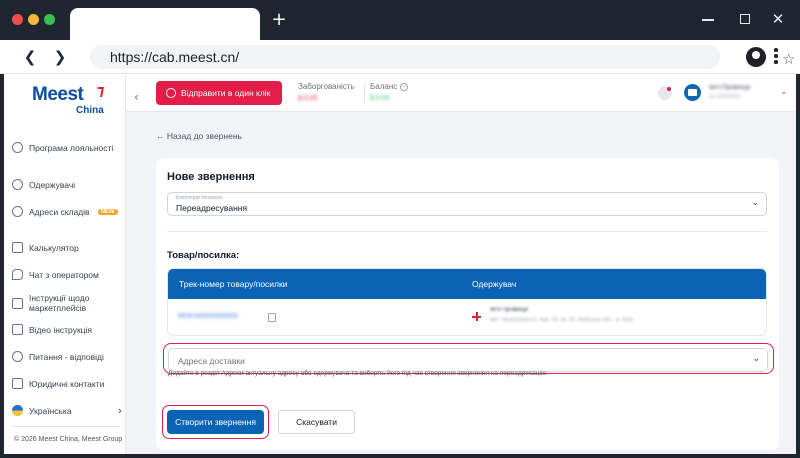  What do you see at coordinates (71, 147) in the screenshot?
I see `sidebar-item-label: Програма лояльності` at bounding box center [71, 147].